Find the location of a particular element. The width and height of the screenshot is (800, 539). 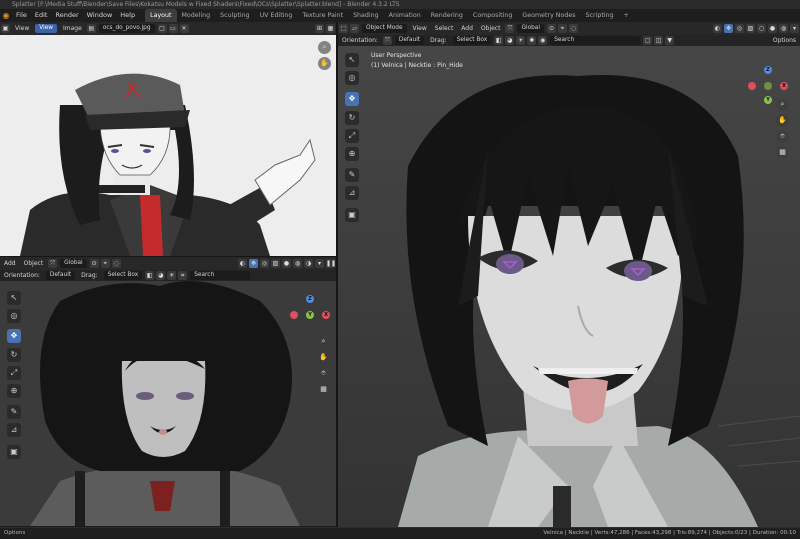

image-pin-icon: ⊞ is located at coordinates (319, 28).